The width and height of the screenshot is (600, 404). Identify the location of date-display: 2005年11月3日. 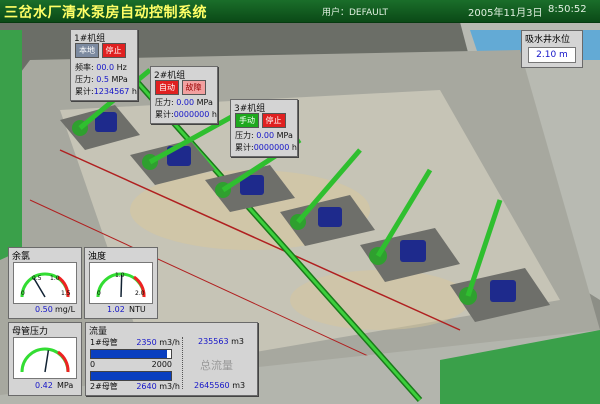
(505, 13).